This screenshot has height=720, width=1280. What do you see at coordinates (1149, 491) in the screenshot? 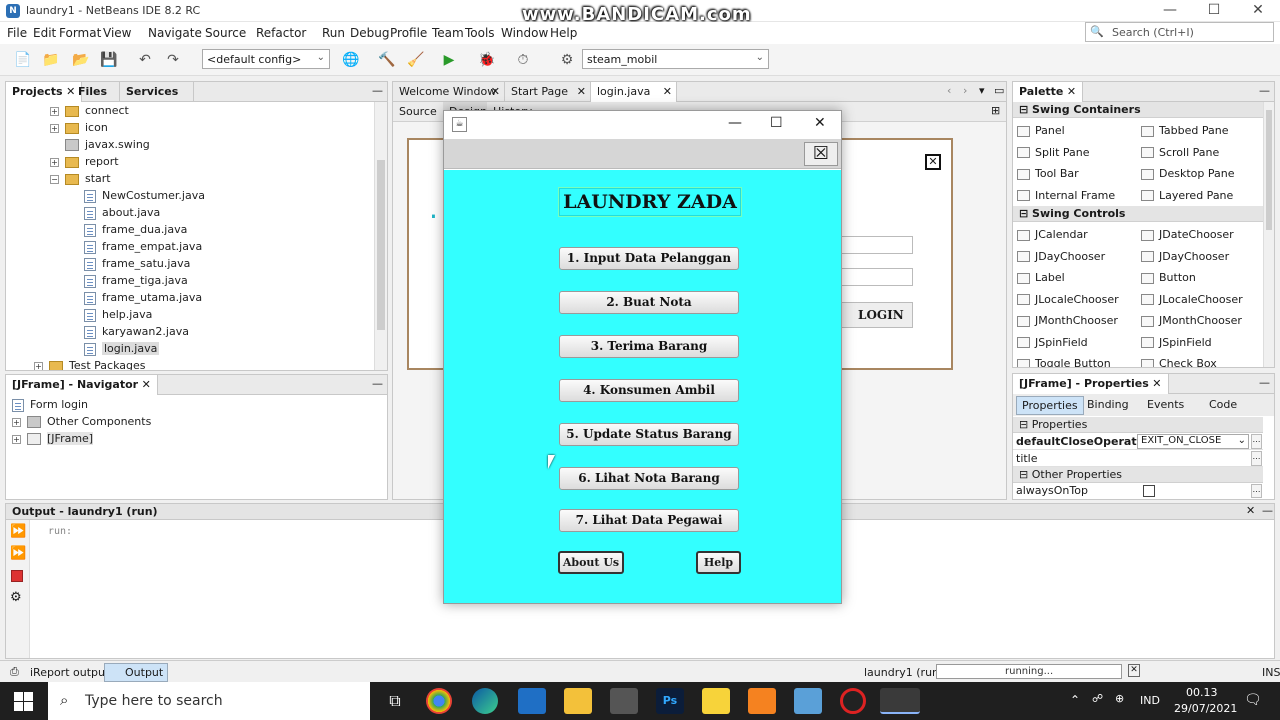
I see `always-on-top-checkbox` at bounding box center [1149, 491].